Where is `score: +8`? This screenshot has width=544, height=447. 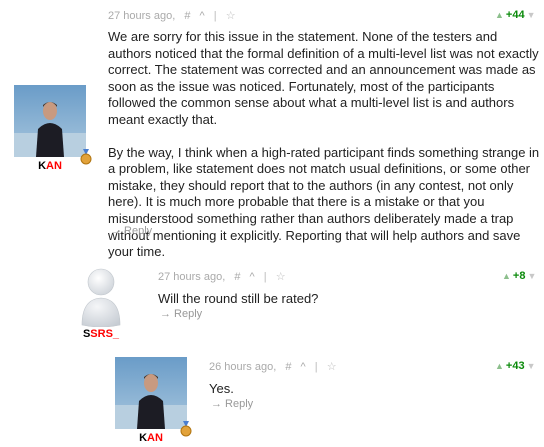
score: +8 is located at coordinates (519, 276).